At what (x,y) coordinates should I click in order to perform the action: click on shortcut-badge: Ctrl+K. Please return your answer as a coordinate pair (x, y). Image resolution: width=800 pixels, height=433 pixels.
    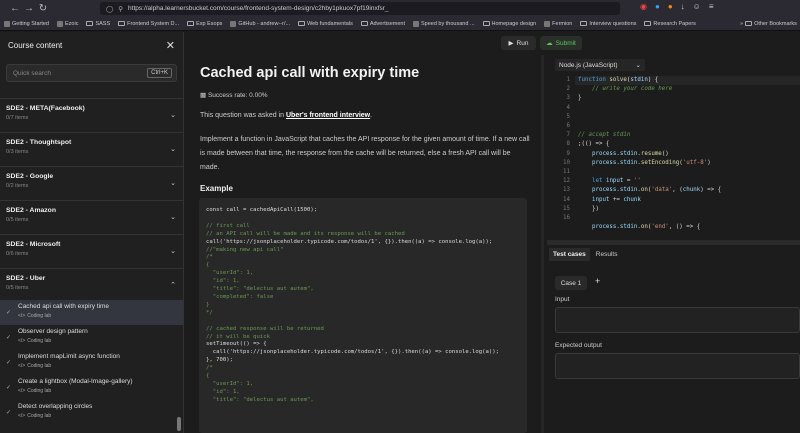
    Looking at the image, I should click on (159, 73).